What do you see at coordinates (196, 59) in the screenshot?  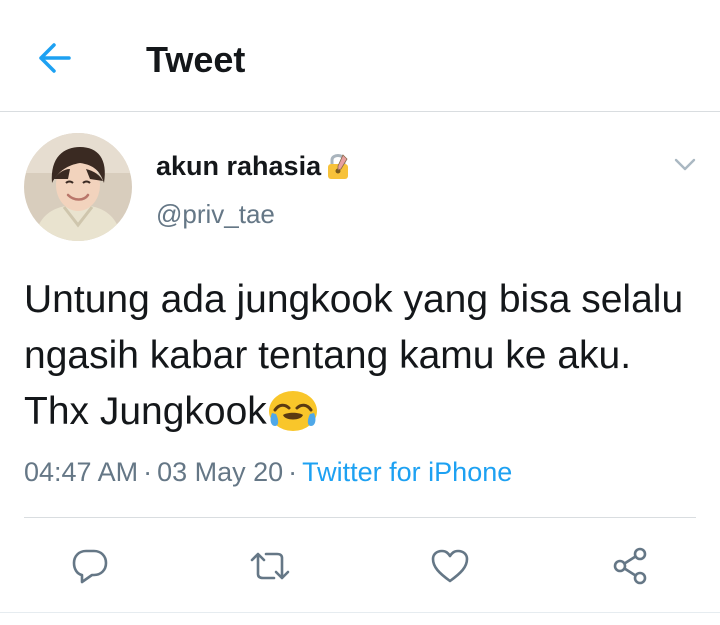 I see `page-title: Tweet` at bounding box center [196, 59].